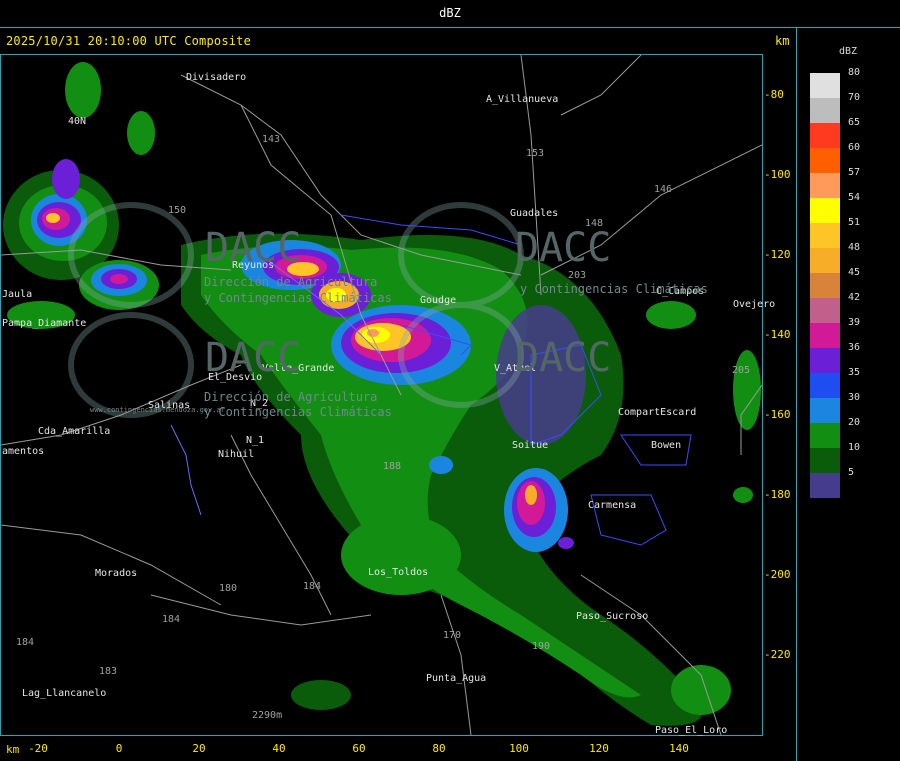 Image resolution: width=900 pixels, height=761 pixels. Describe the element at coordinates (854, 147) in the screenshot. I see `legend-label: 60` at that location.